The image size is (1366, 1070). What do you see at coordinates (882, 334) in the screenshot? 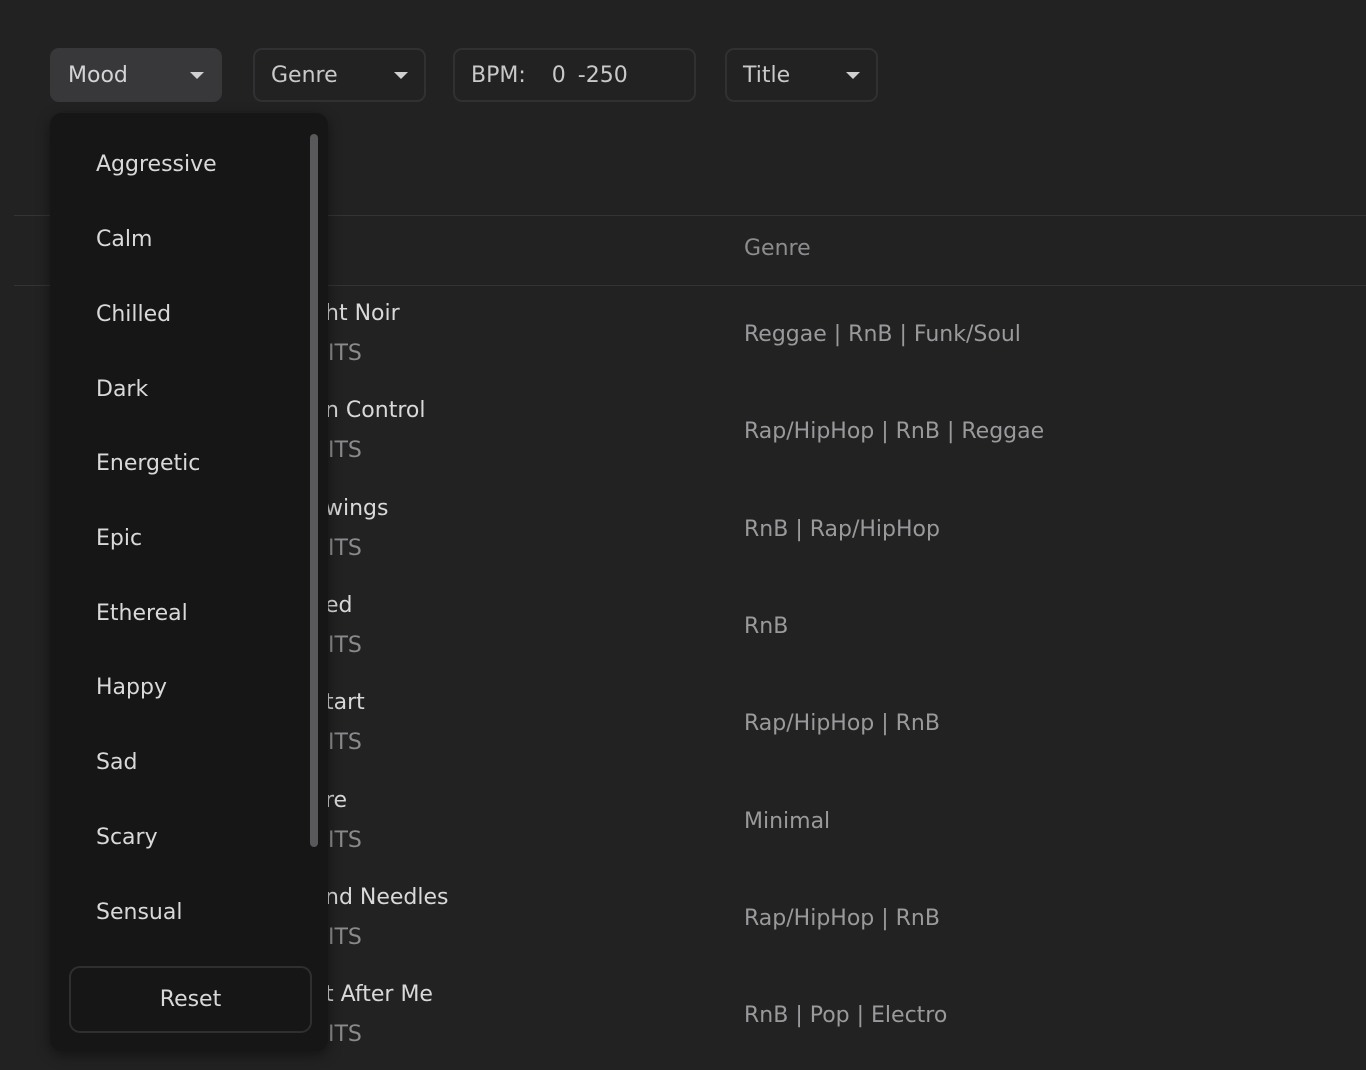
I see `track-genre: Reggae | RnB | Funk/Soul` at bounding box center [882, 334].